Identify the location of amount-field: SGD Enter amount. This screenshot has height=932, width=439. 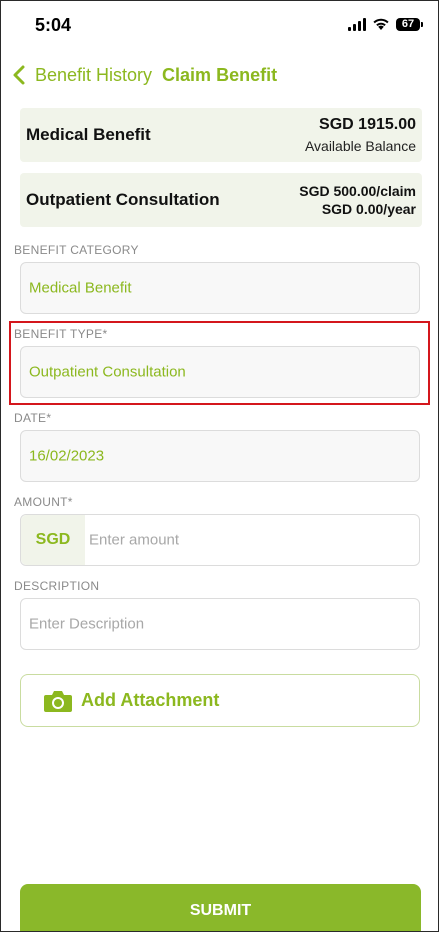
(220, 540).